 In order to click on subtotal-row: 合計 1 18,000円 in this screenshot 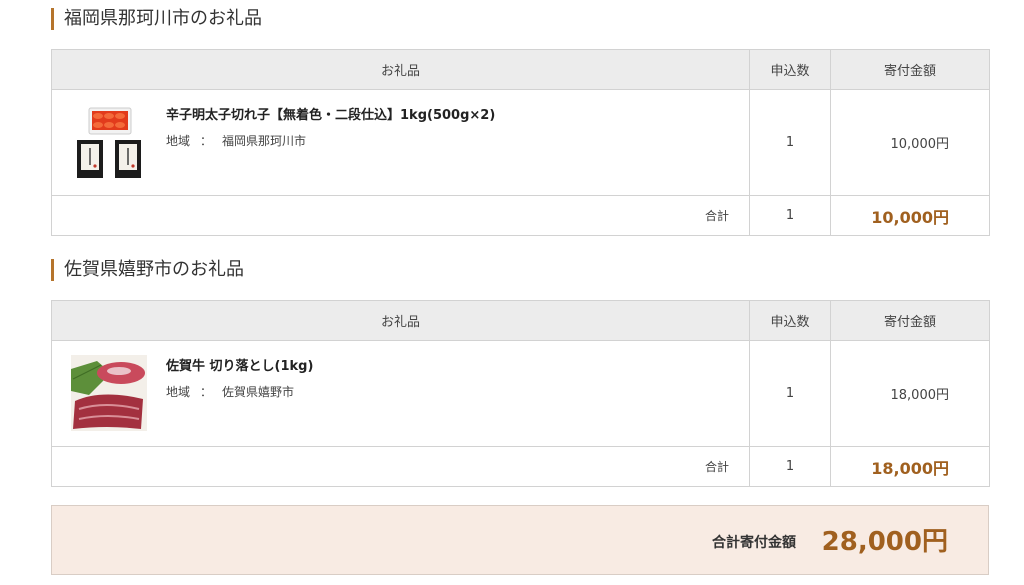, I will do `click(520, 466)`.